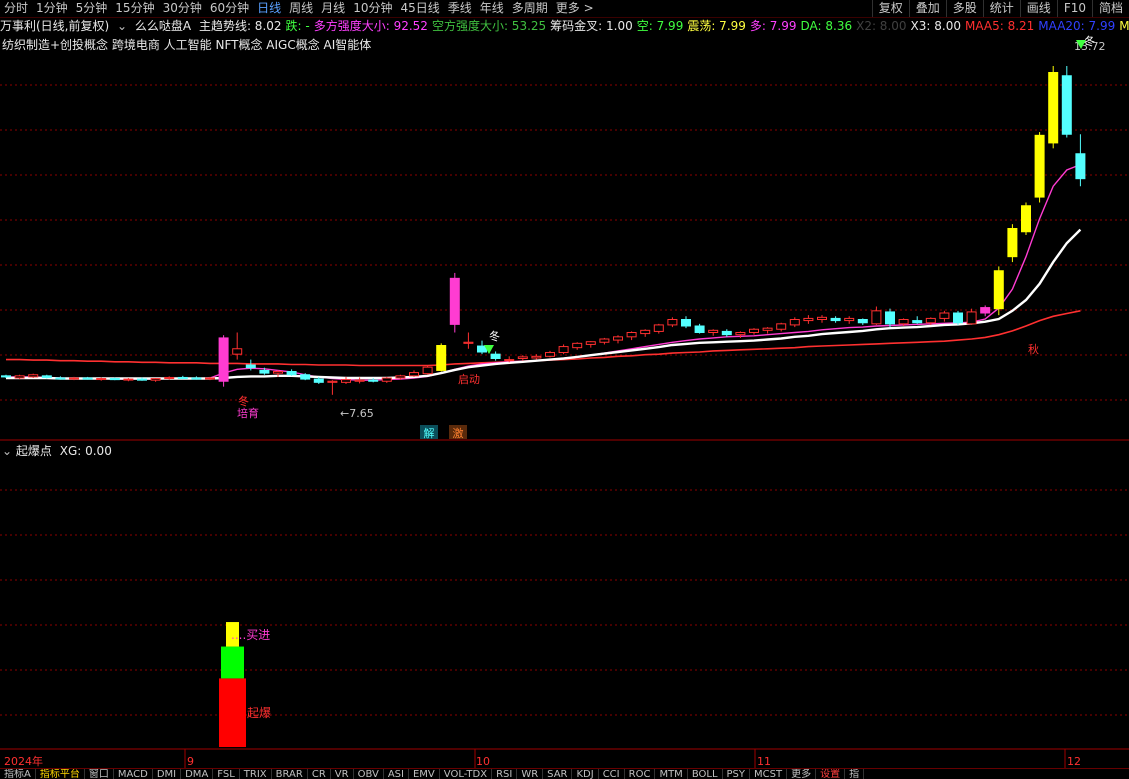 The height and width of the screenshot is (779, 1129). Describe the element at coordinates (301, 8) in the screenshot. I see `period-tab: 周线` at that location.